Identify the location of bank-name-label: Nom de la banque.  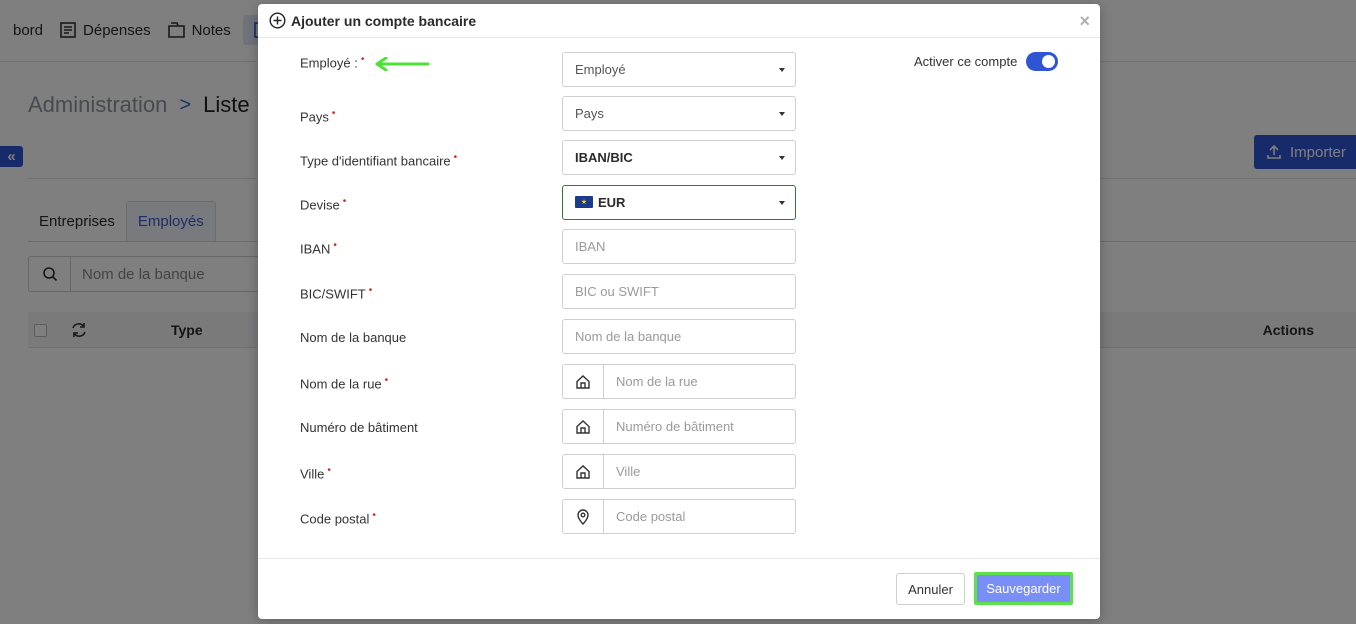
(353, 337).